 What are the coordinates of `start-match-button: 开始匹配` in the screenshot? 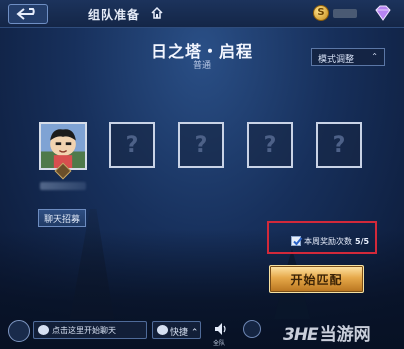 It's located at (316, 279).